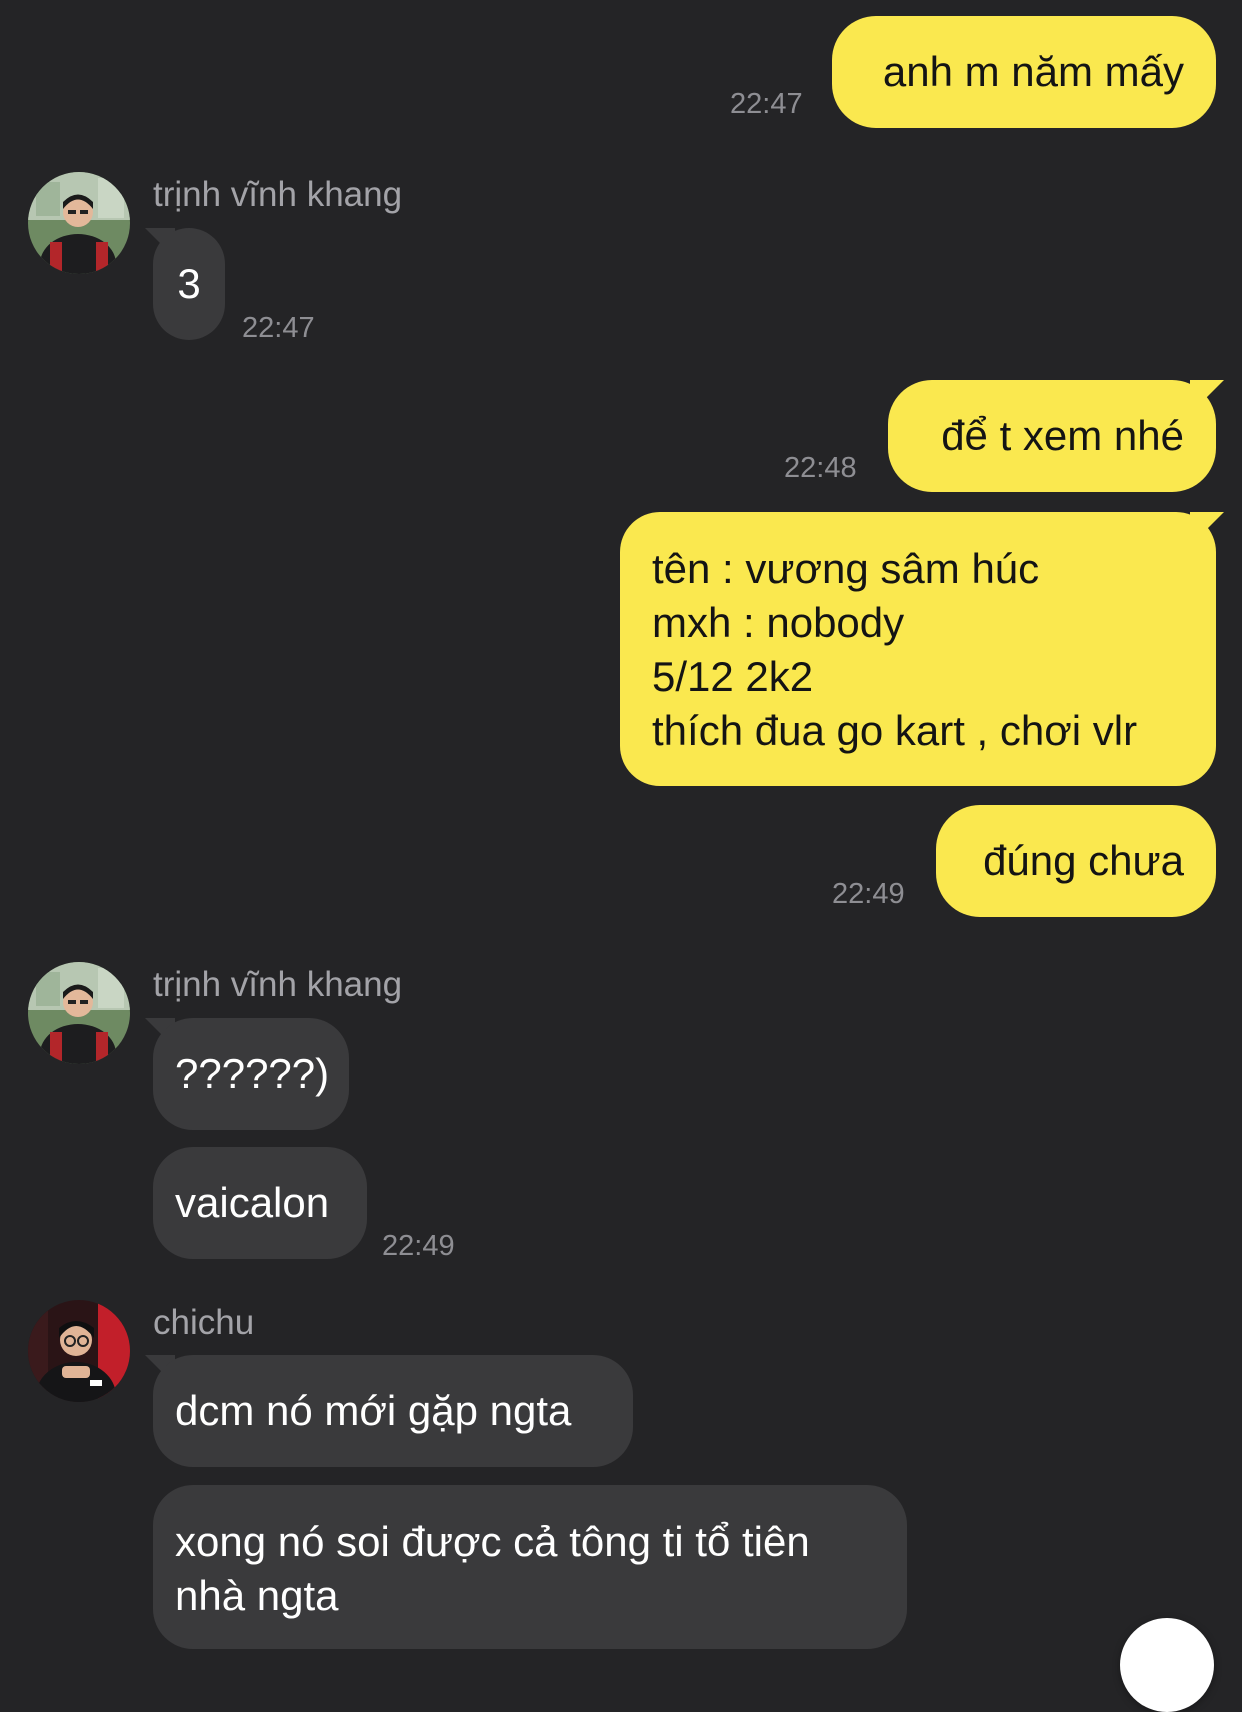 The image size is (1242, 1712). Describe the element at coordinates (251, 1074) in the screenshot. I see `incoming-message-bubble: ??????)` at that location.